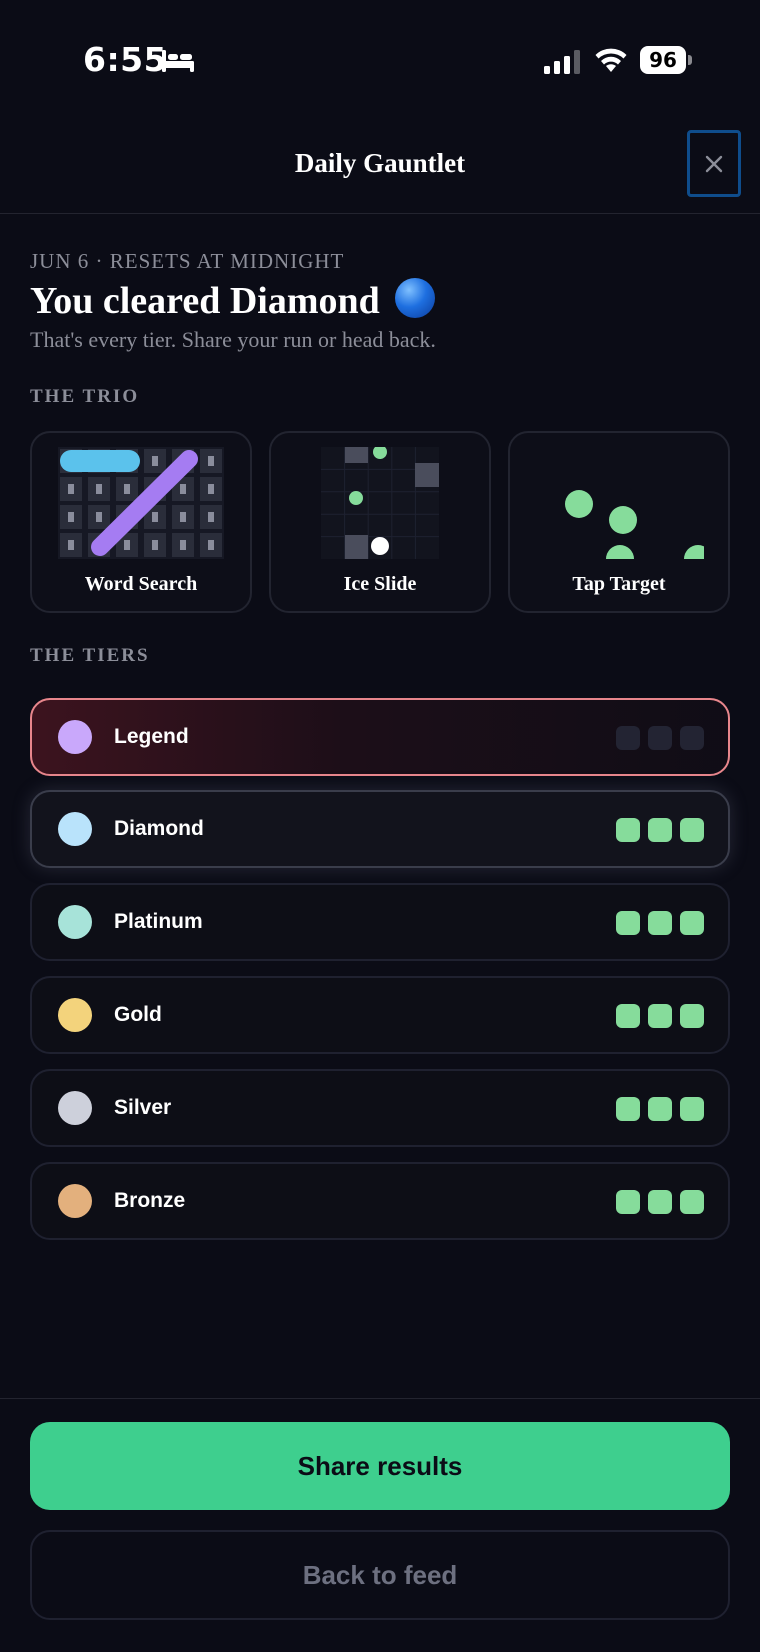 The height and width of the screenshot is (1652, 760). I want to click on bed-icon, so click(178, 61).